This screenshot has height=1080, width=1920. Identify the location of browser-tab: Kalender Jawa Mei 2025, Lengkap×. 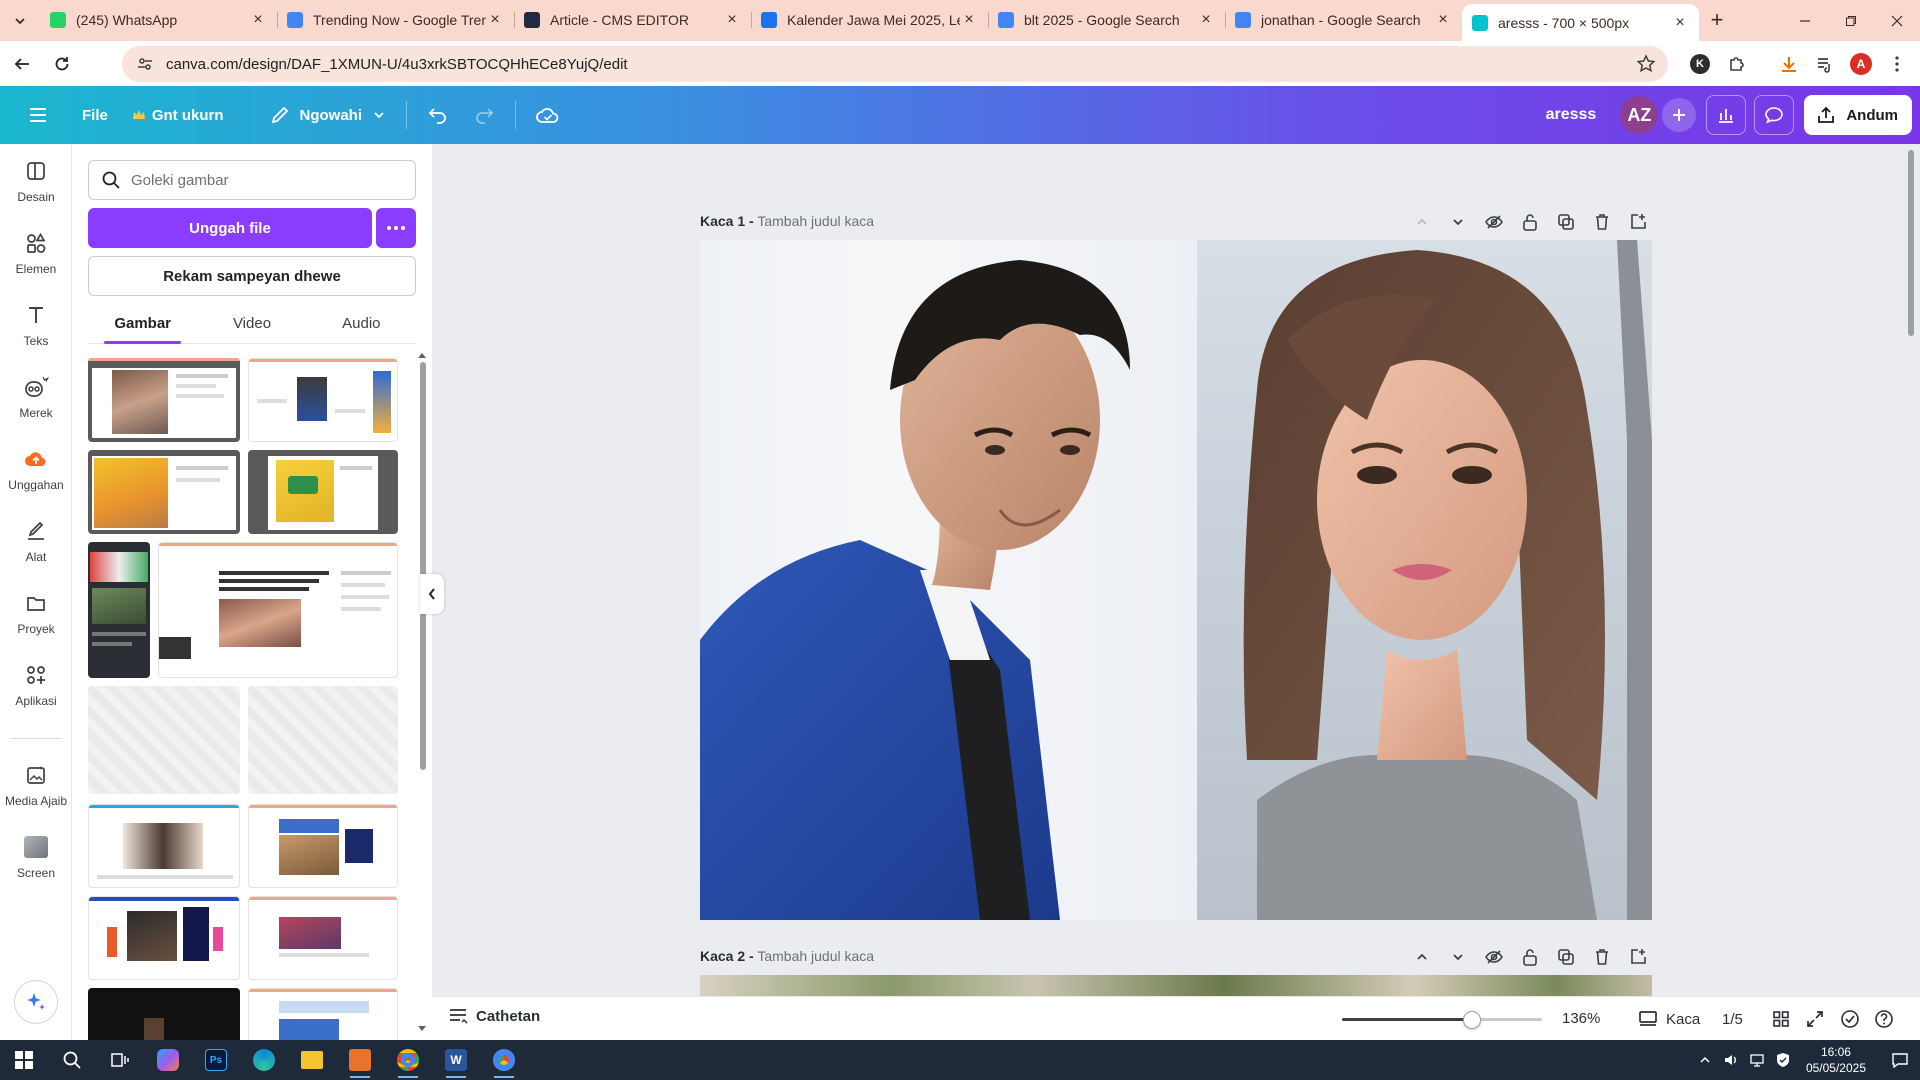
(869, 20).